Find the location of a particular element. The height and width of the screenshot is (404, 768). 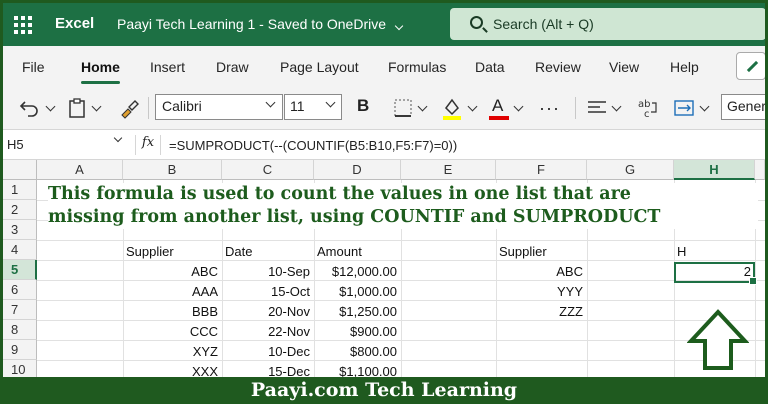

table-cell-date: 10-Sep is located at coordinates (268, 272).